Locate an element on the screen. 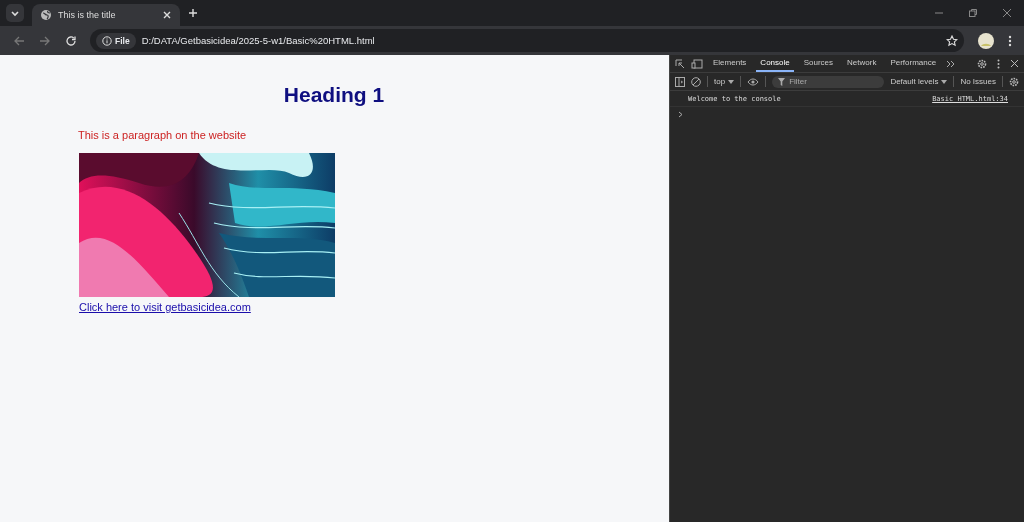 The width and height of the screenshot is (1024, 522). paragraph: This is a paragraph on the website is located at coordinates (162, 135).